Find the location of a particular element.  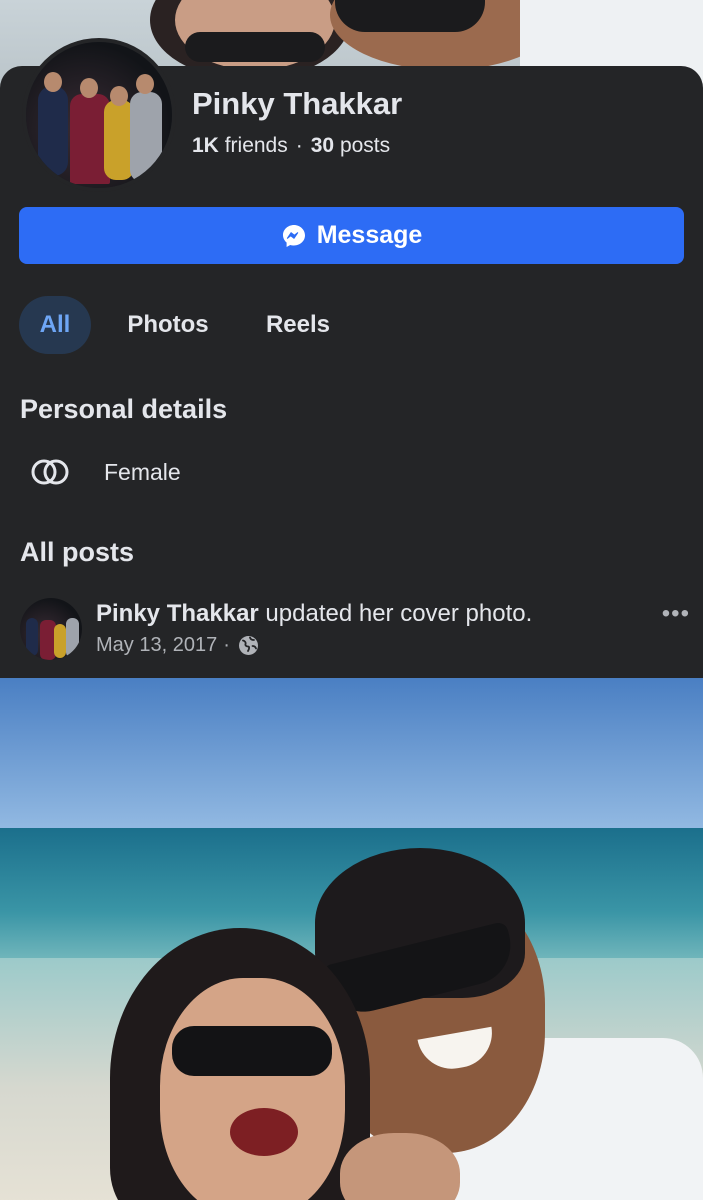

profile-stats: 1K friends · 30 posts is located at coordinates (291, 146).